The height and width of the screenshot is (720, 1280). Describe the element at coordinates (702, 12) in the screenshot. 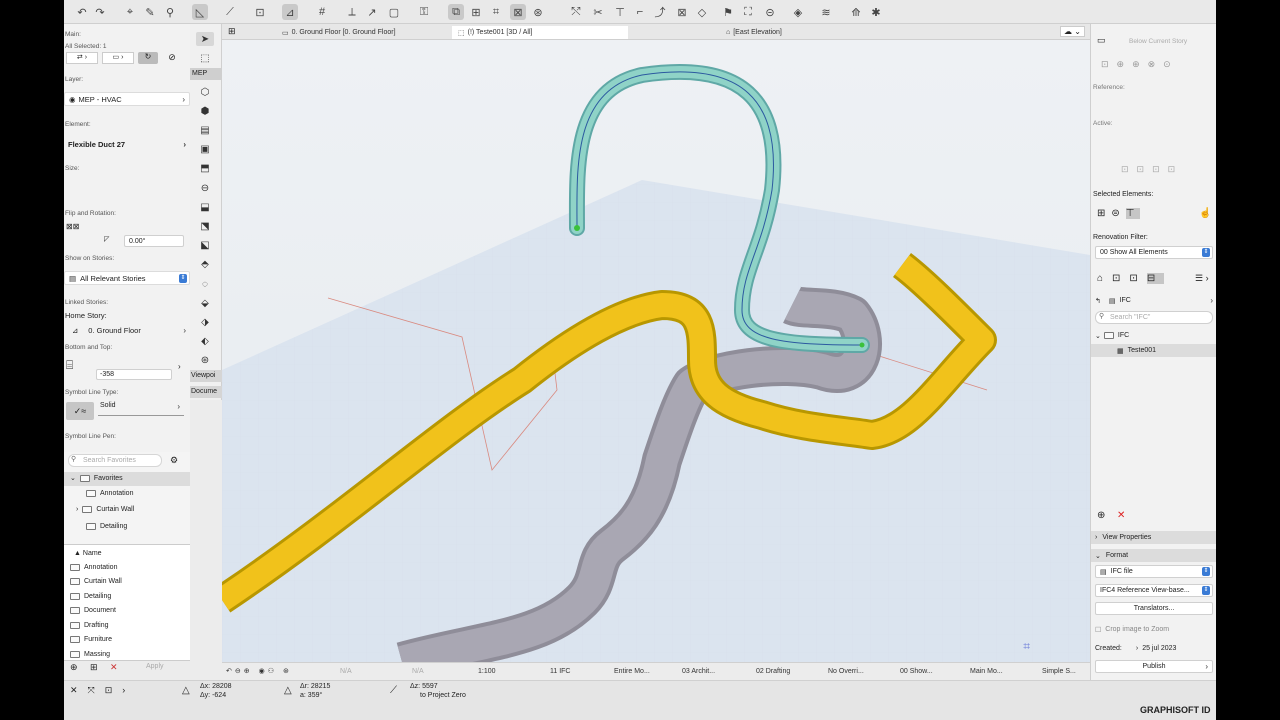

I see `marker-icon: ◇` at that location.